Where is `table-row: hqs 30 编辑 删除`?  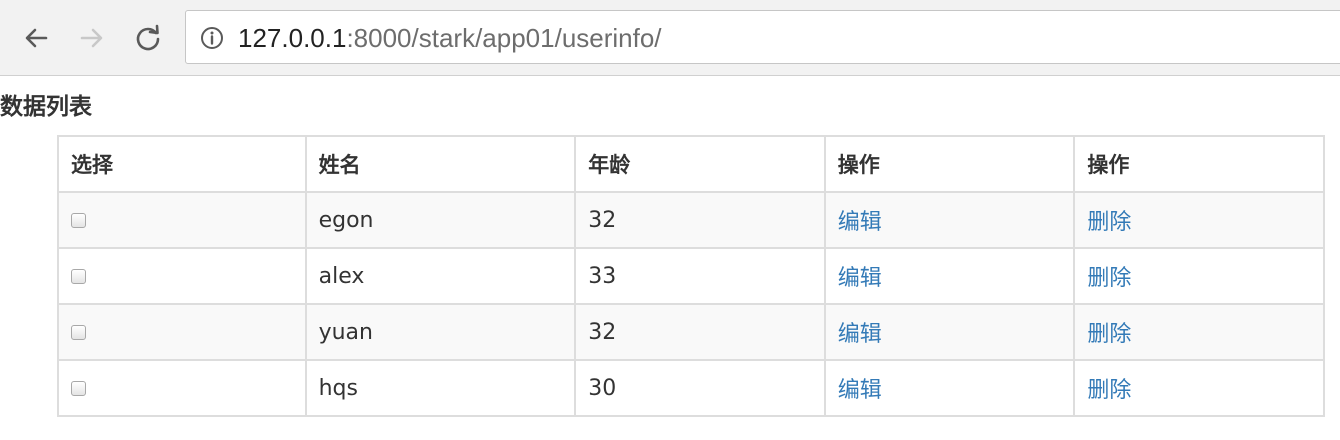 table-row: hqs 30 编辑 删除 is located at coordinates (691, 388).